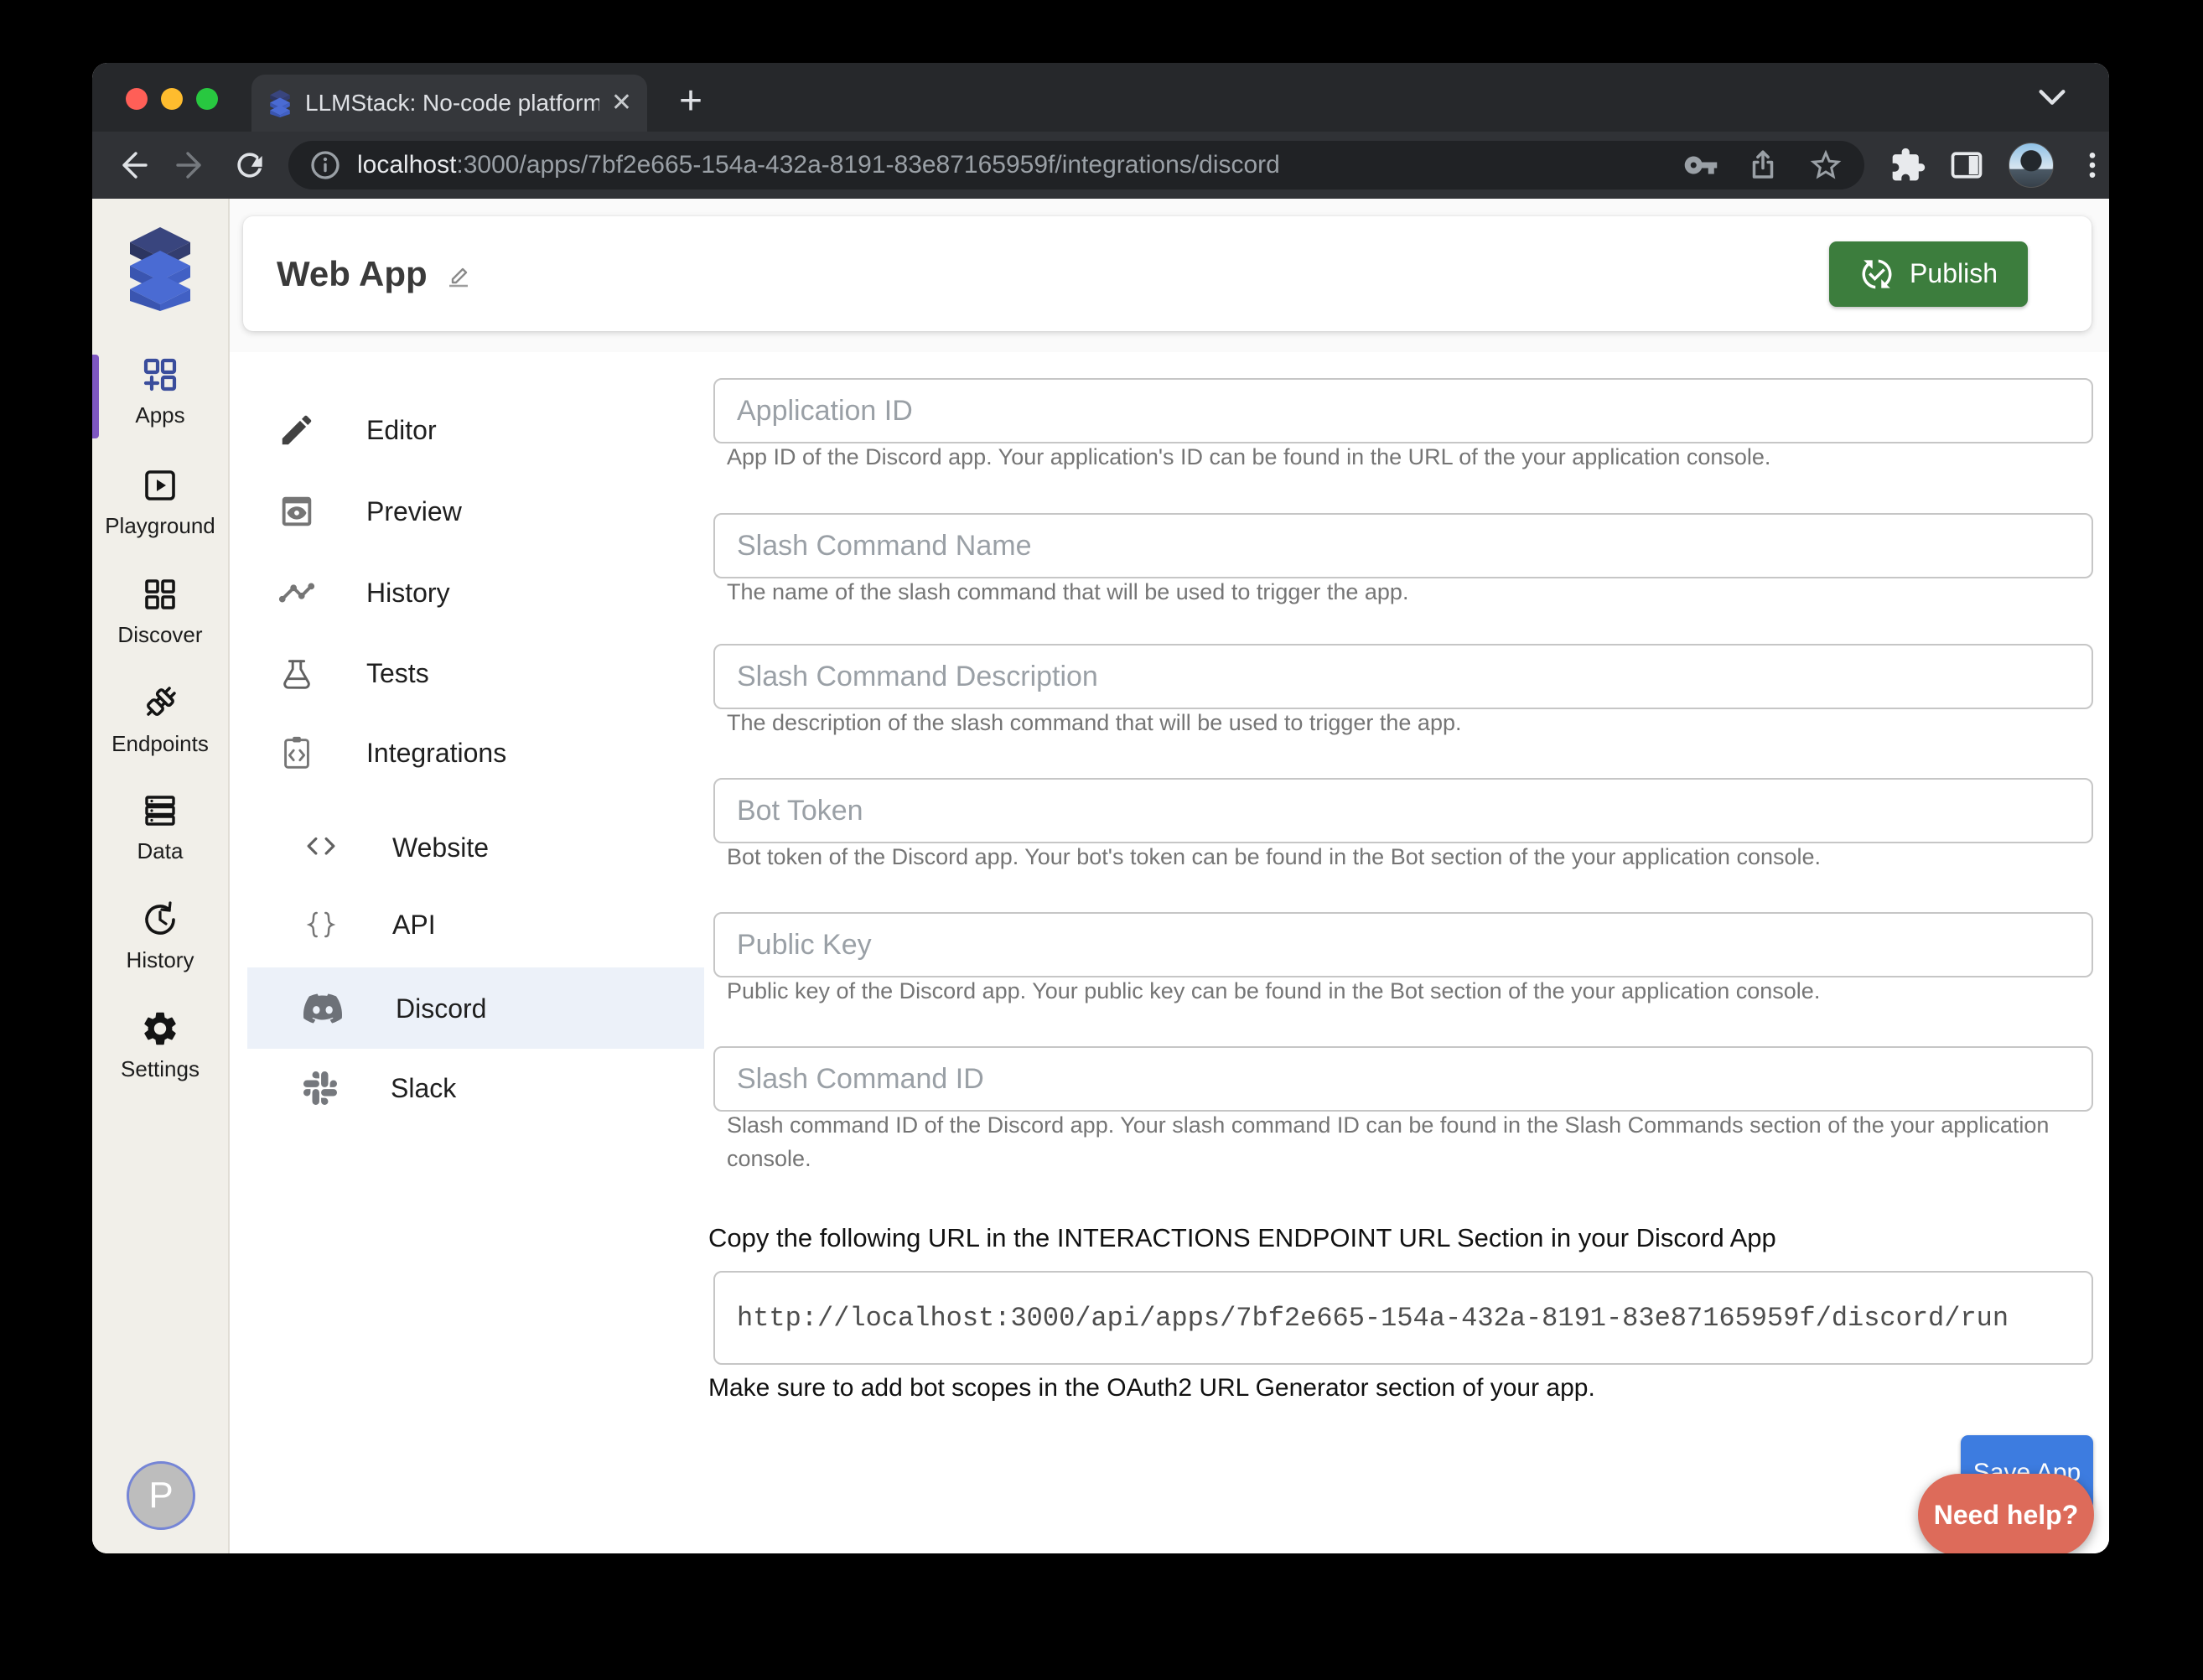 The image size is (2203, 1680). Describe the element at coordinates (137, 99) in the screenshot. I see `traffic-close-button` at that location.